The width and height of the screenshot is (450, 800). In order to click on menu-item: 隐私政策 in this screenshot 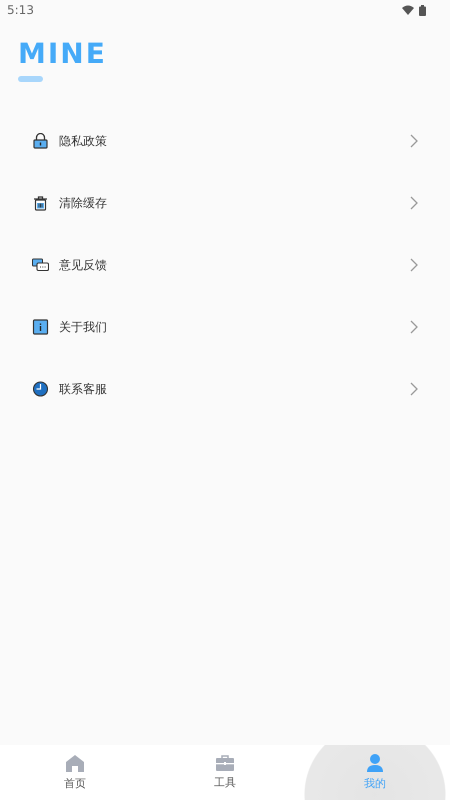, I will do `click(225, 141)`.